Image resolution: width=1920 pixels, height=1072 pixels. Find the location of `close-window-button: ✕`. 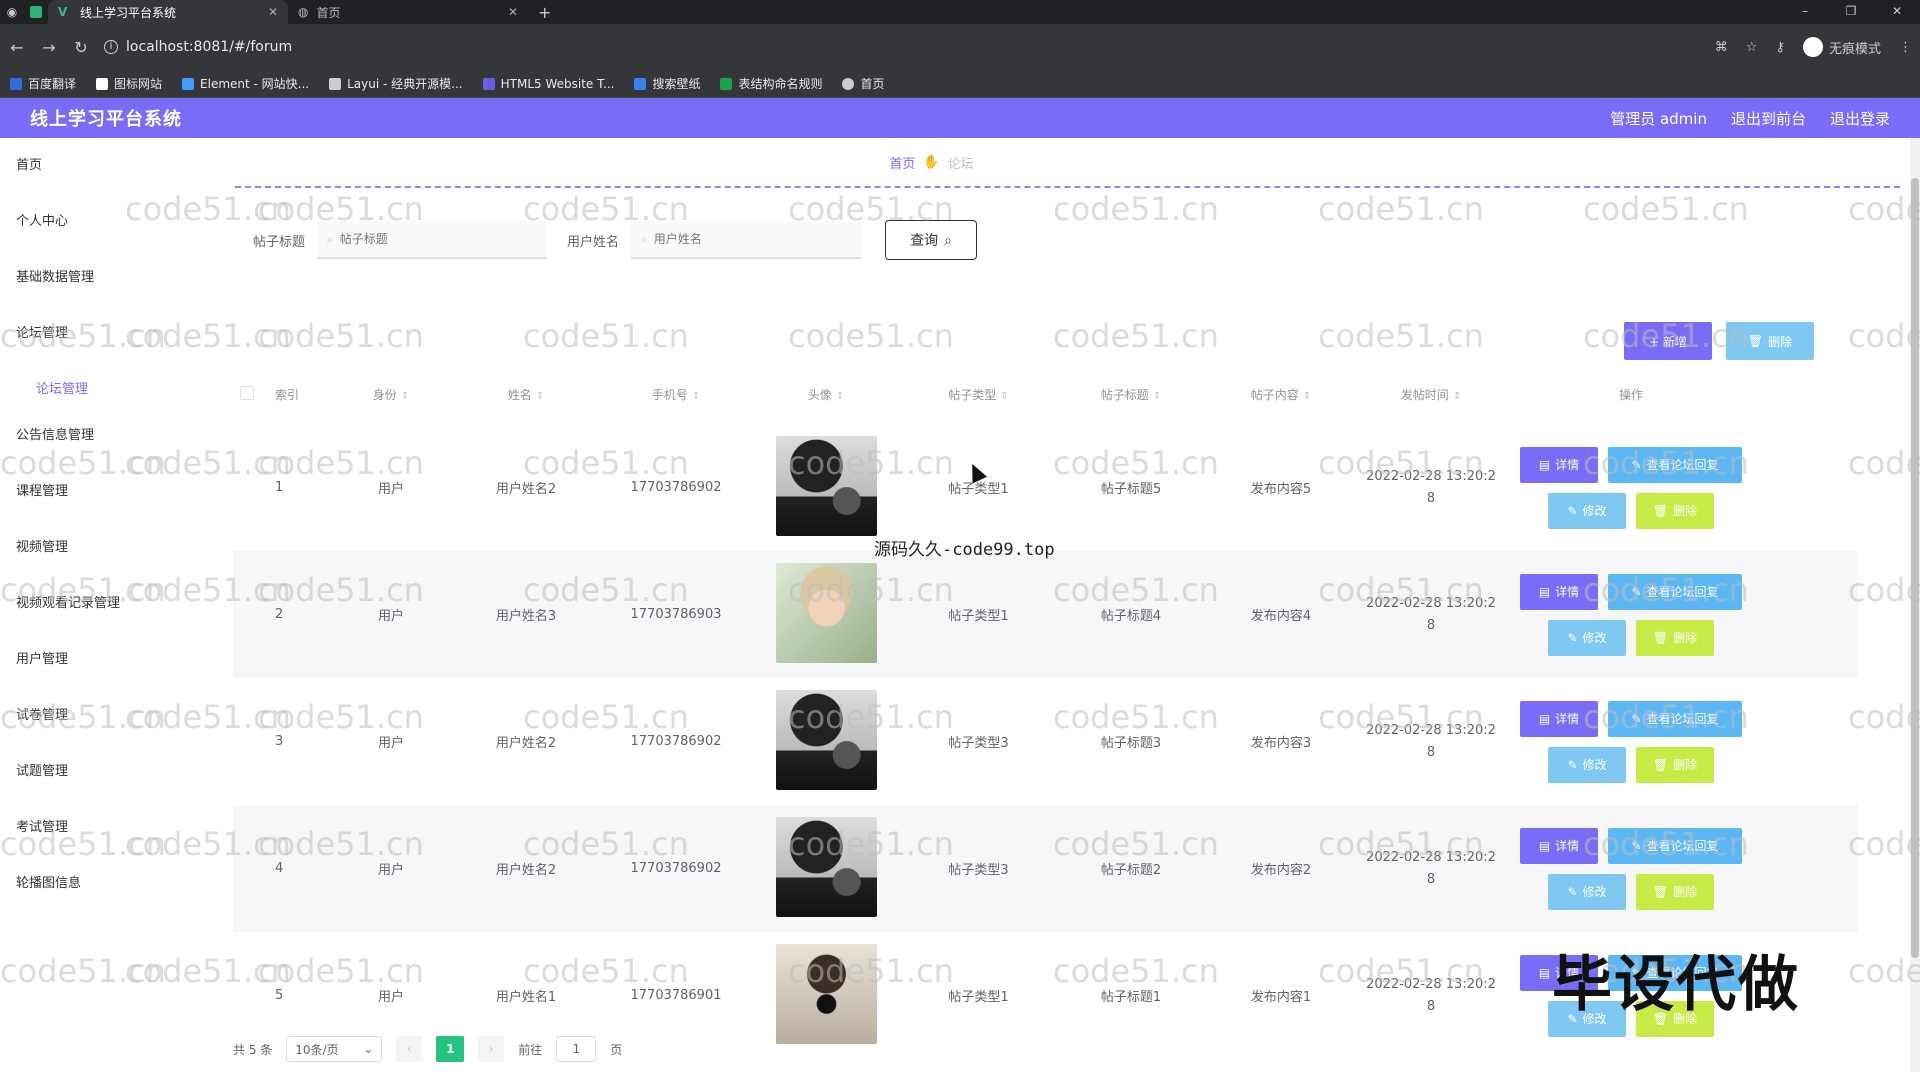

close-window-button: ✕ is located at coordinates (1897, 12).